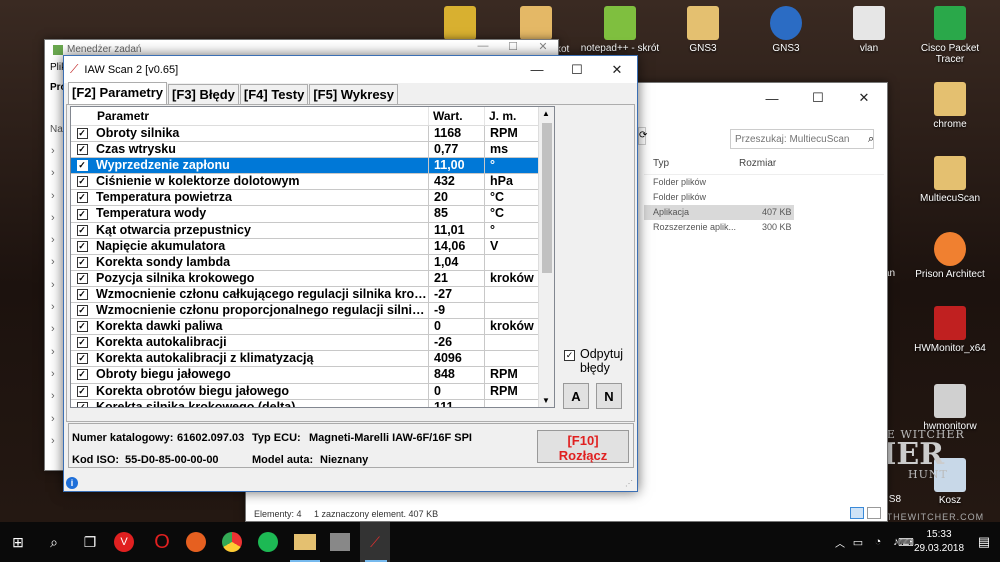 This screenshot has width=1000, height=562. What do you see at coordinates (312, 262) in the screenshot?
I see `table-row: ✓ Korekta sondy lambda 1,04` at bounding box center [312, 262].